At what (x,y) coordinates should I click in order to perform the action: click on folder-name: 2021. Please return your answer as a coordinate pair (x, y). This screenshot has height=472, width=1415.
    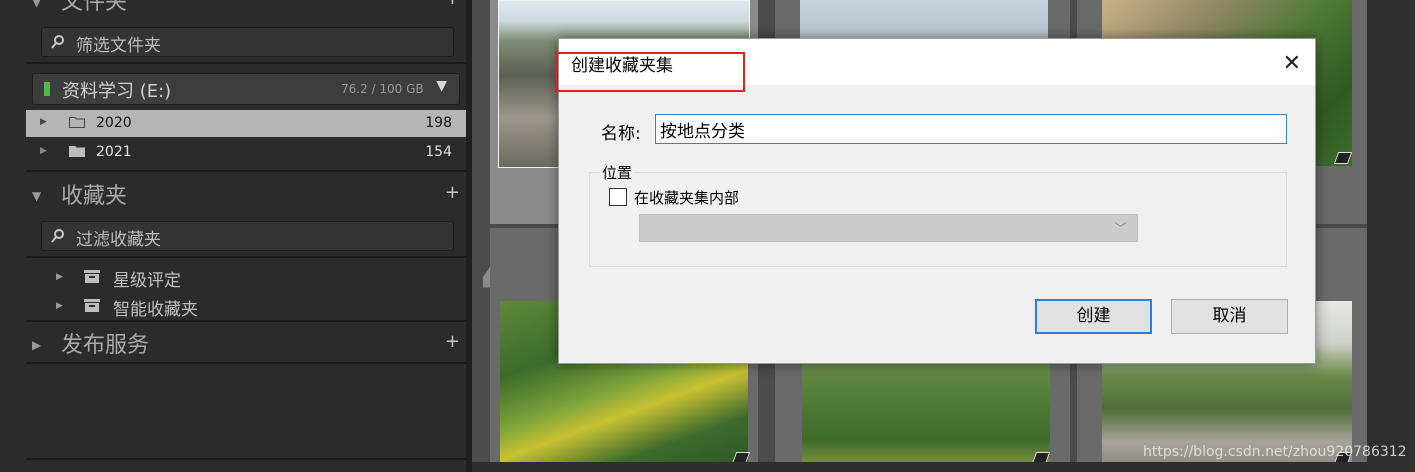
    Looking at the image, I should click on (114, 152).